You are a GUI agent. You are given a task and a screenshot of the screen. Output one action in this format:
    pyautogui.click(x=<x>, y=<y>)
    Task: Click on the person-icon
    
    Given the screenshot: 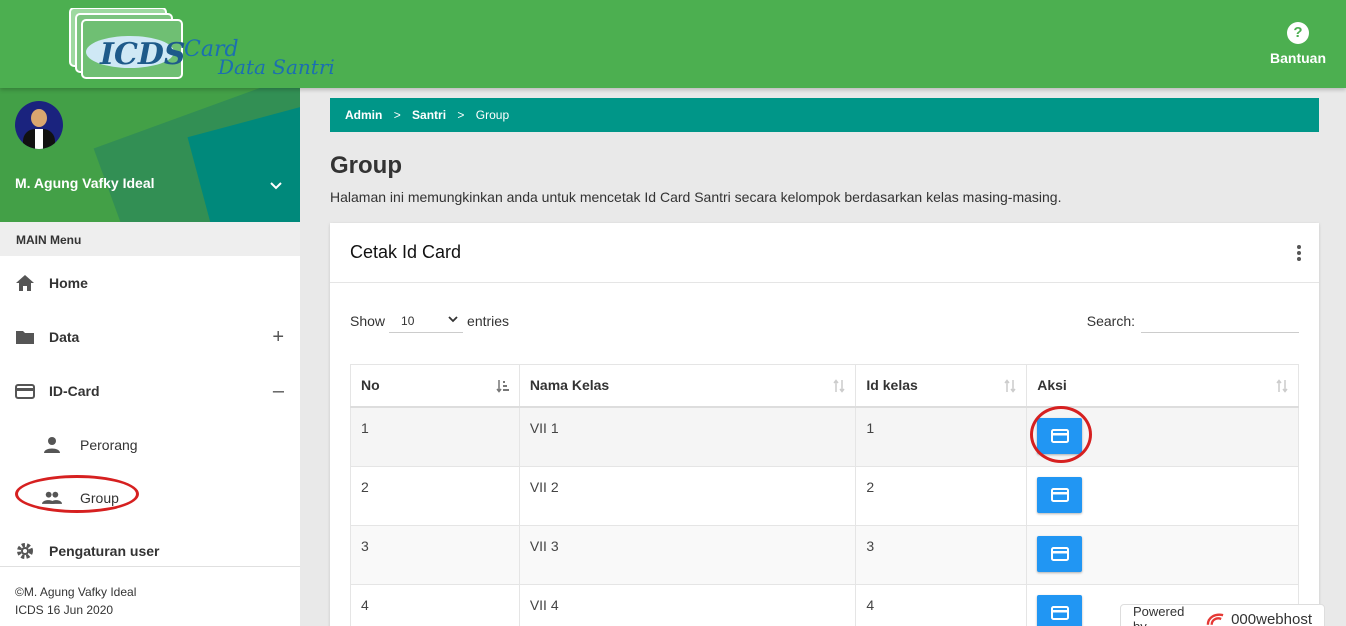 What is the action you would take?
    pyautogui.click(x=52, y=444)
    